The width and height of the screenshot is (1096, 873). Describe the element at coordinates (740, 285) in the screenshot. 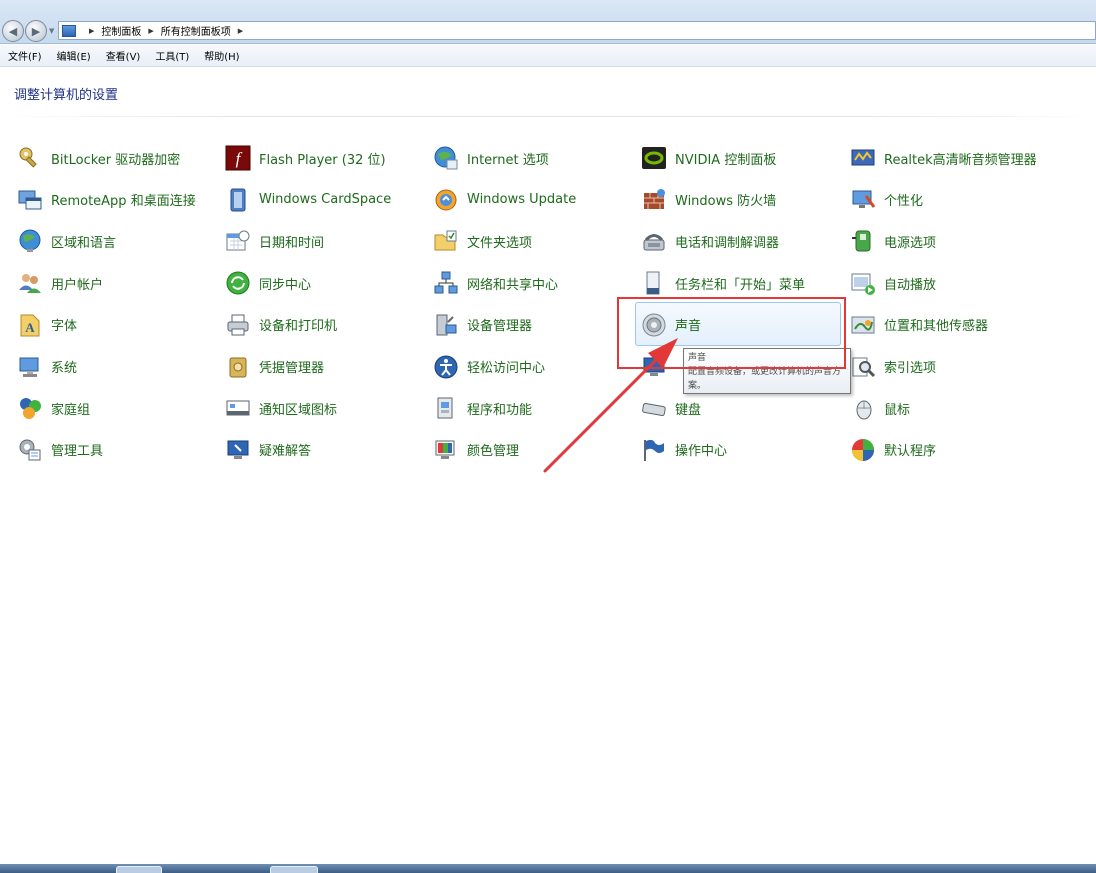

I see `control-panel-item-label: 任务栏和「开始」菜单` at that location.